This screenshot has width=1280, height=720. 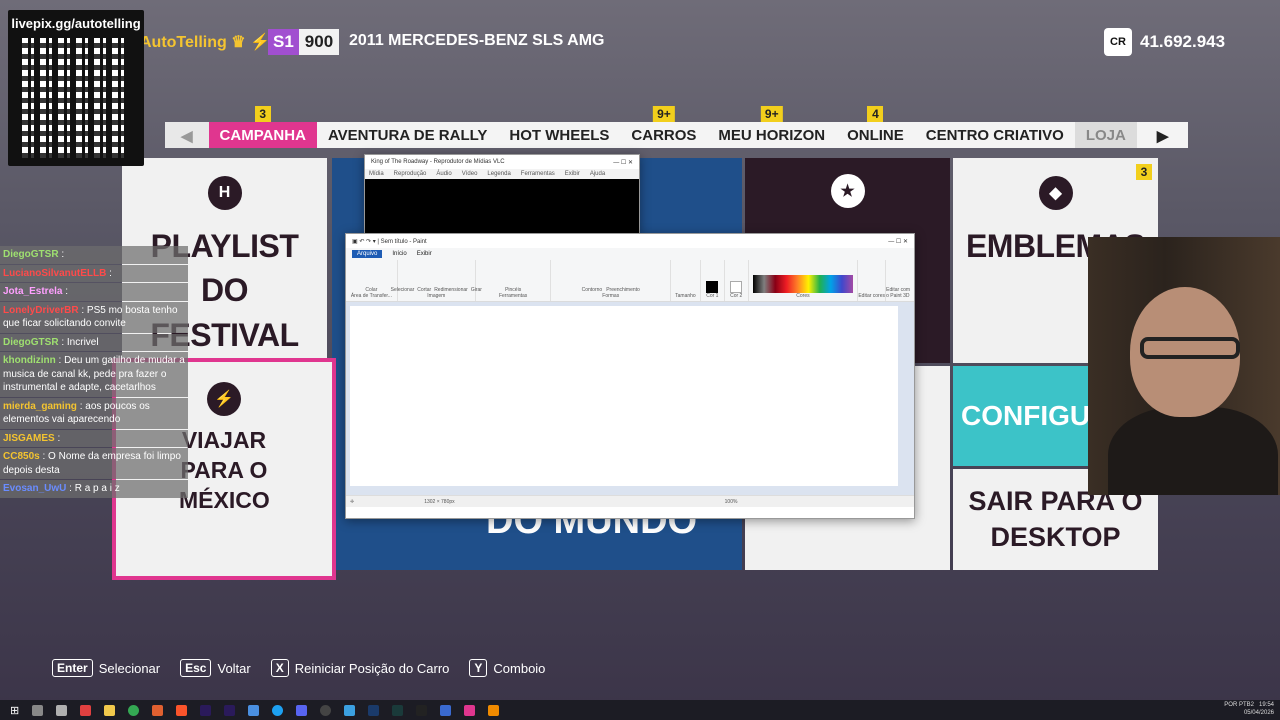 I want to click on media-encoder-icon, so click(x=230, y=710).